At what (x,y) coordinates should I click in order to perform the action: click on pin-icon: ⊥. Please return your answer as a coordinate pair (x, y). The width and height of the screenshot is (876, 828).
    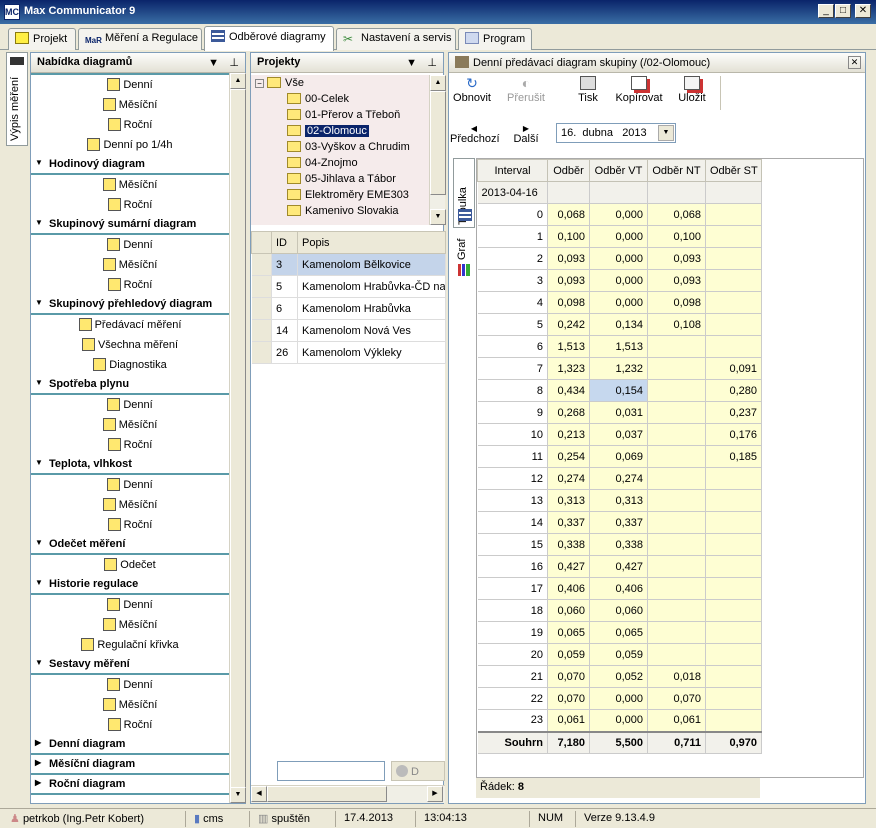
    Looking at the image, I should click on (234, 62).